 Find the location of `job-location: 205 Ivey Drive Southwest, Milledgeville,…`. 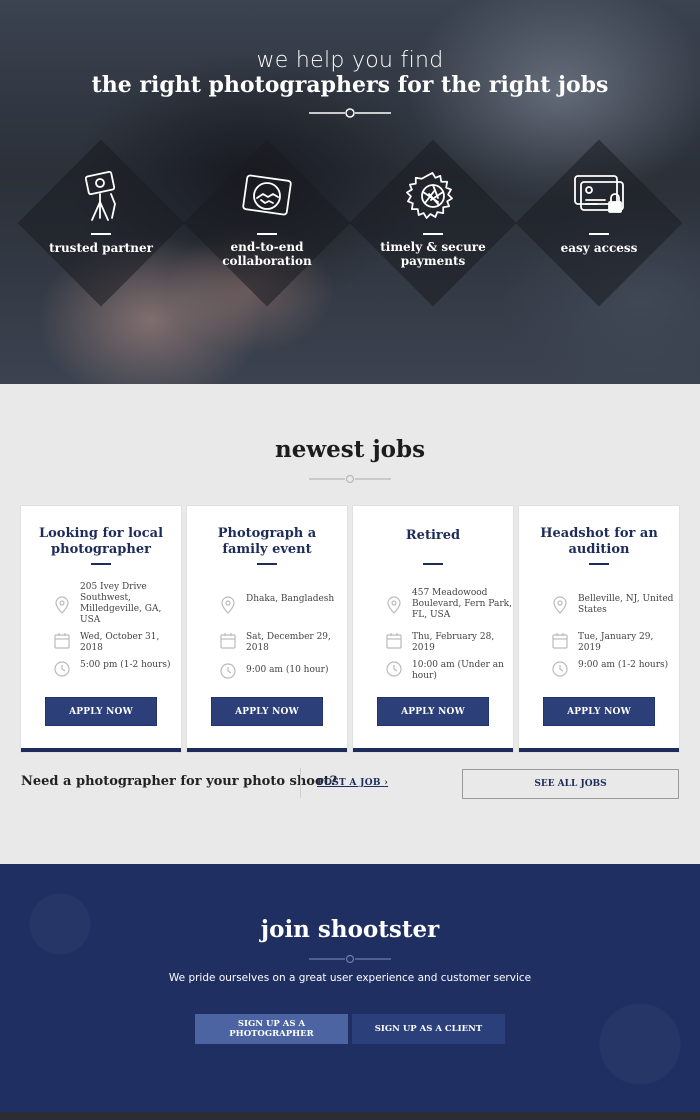

job-location: 205 Ivey Drive Southwest, Milledgeville,… is located at coordinates (121, 603).